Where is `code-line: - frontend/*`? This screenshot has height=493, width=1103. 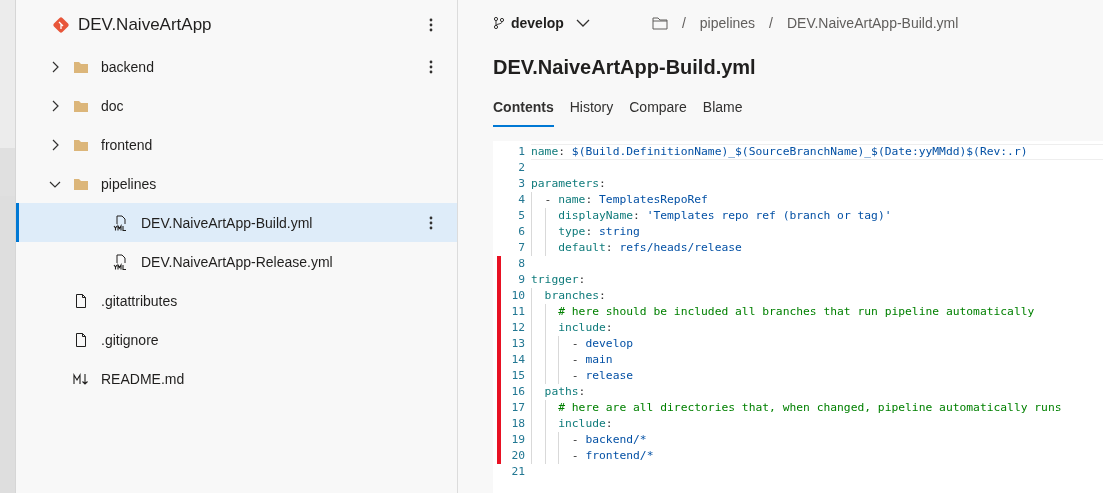 code-line: - frontend/* is located at coordinates (612, 456).